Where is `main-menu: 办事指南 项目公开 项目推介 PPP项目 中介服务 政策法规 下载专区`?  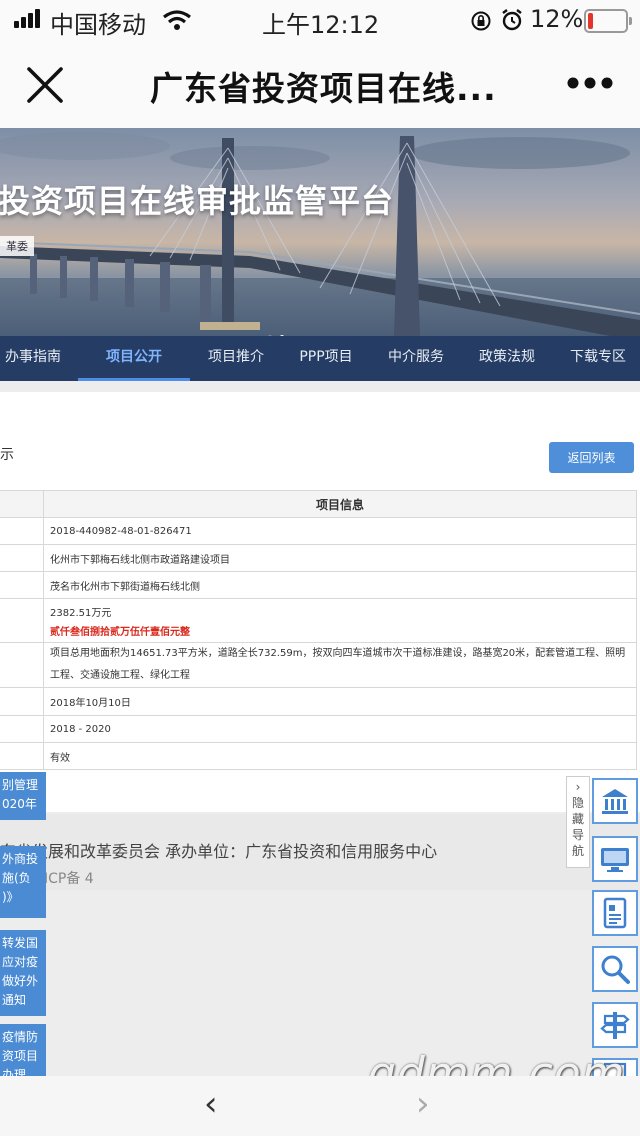 main-menu: 办事指南 项目公开 项目推介 PPP项目 中介服务 政策法规 下载专区 is located at coordinates (320, 358).